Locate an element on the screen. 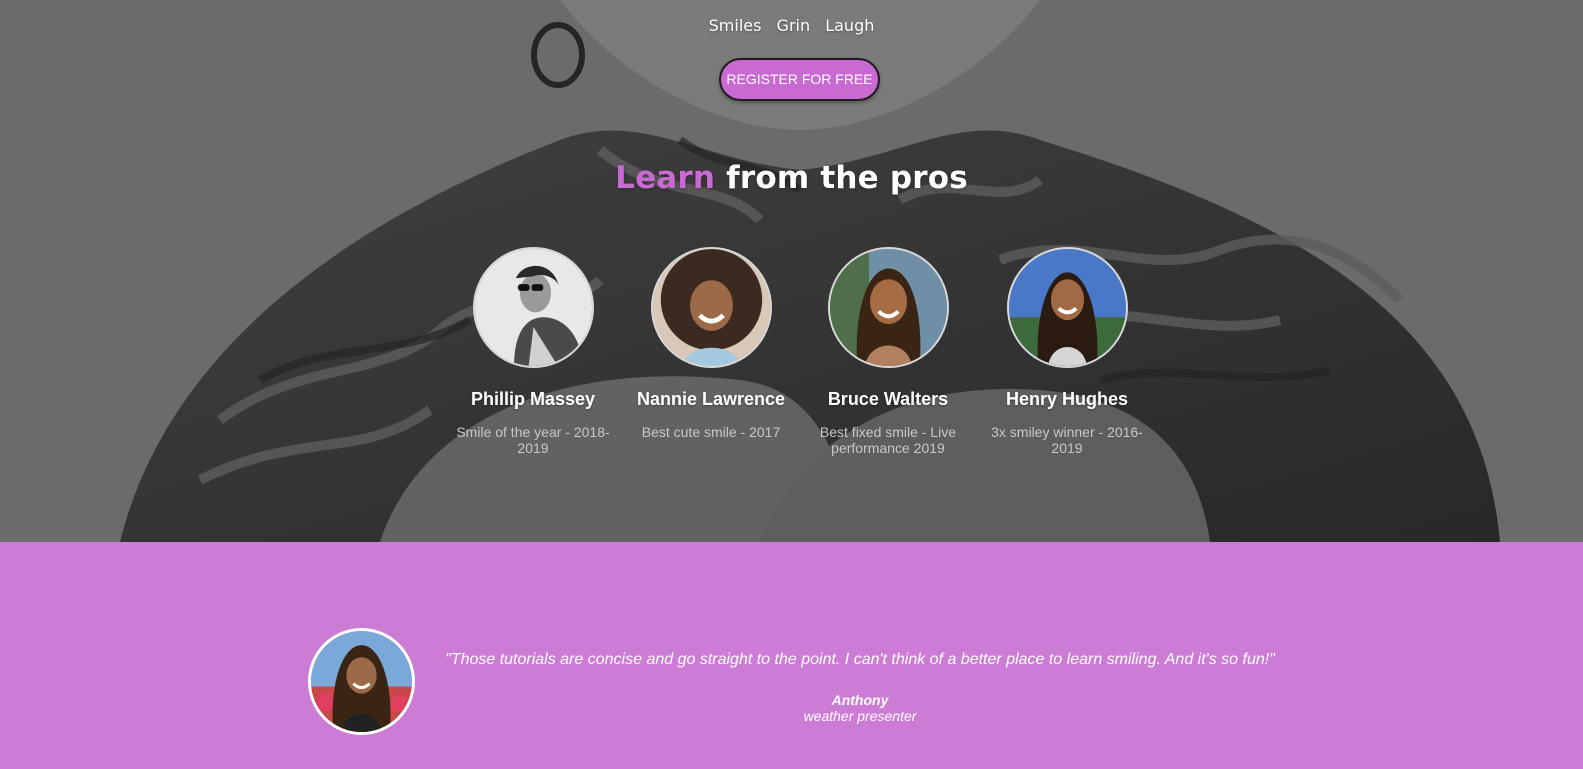 Image resolution: width=1583 pixels, height=769 pixels. pro-name: Phillip Massey is located at coordinates (533, 399).